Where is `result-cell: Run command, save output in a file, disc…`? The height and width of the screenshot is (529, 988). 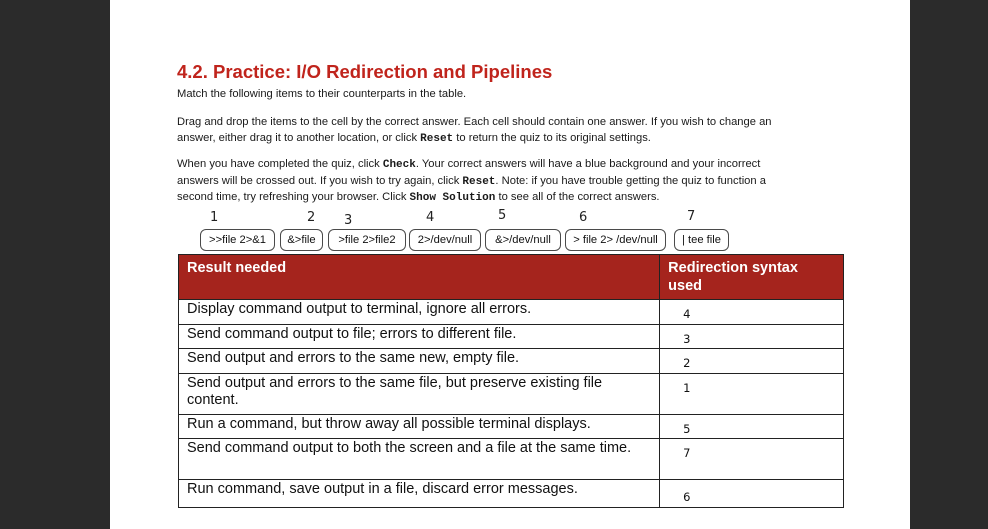 result-cell: Run command, save output in a file, disc… is located at coordinates (419, 493).